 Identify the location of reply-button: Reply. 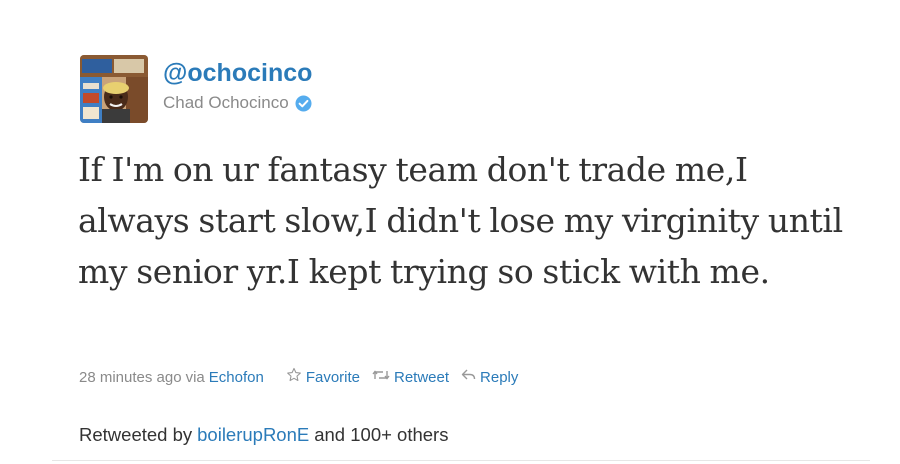
(489, 377).